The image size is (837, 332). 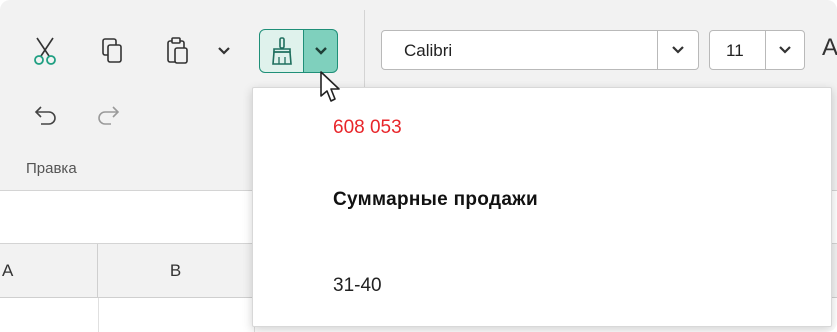 What do you see at coordinates (757, 50) in the screenshot?
I see `font-size-select: 11` at bounding box center [757, 50].